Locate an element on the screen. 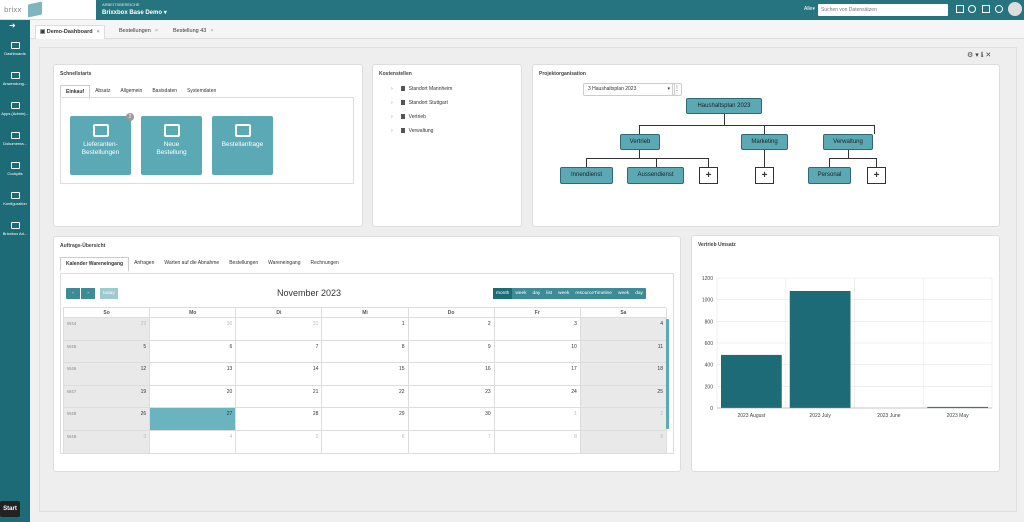 The height and width of the screenshot is (522, 1024). org-node-root: Haushaltsplan 2023 is located at coordinates (724, 106).